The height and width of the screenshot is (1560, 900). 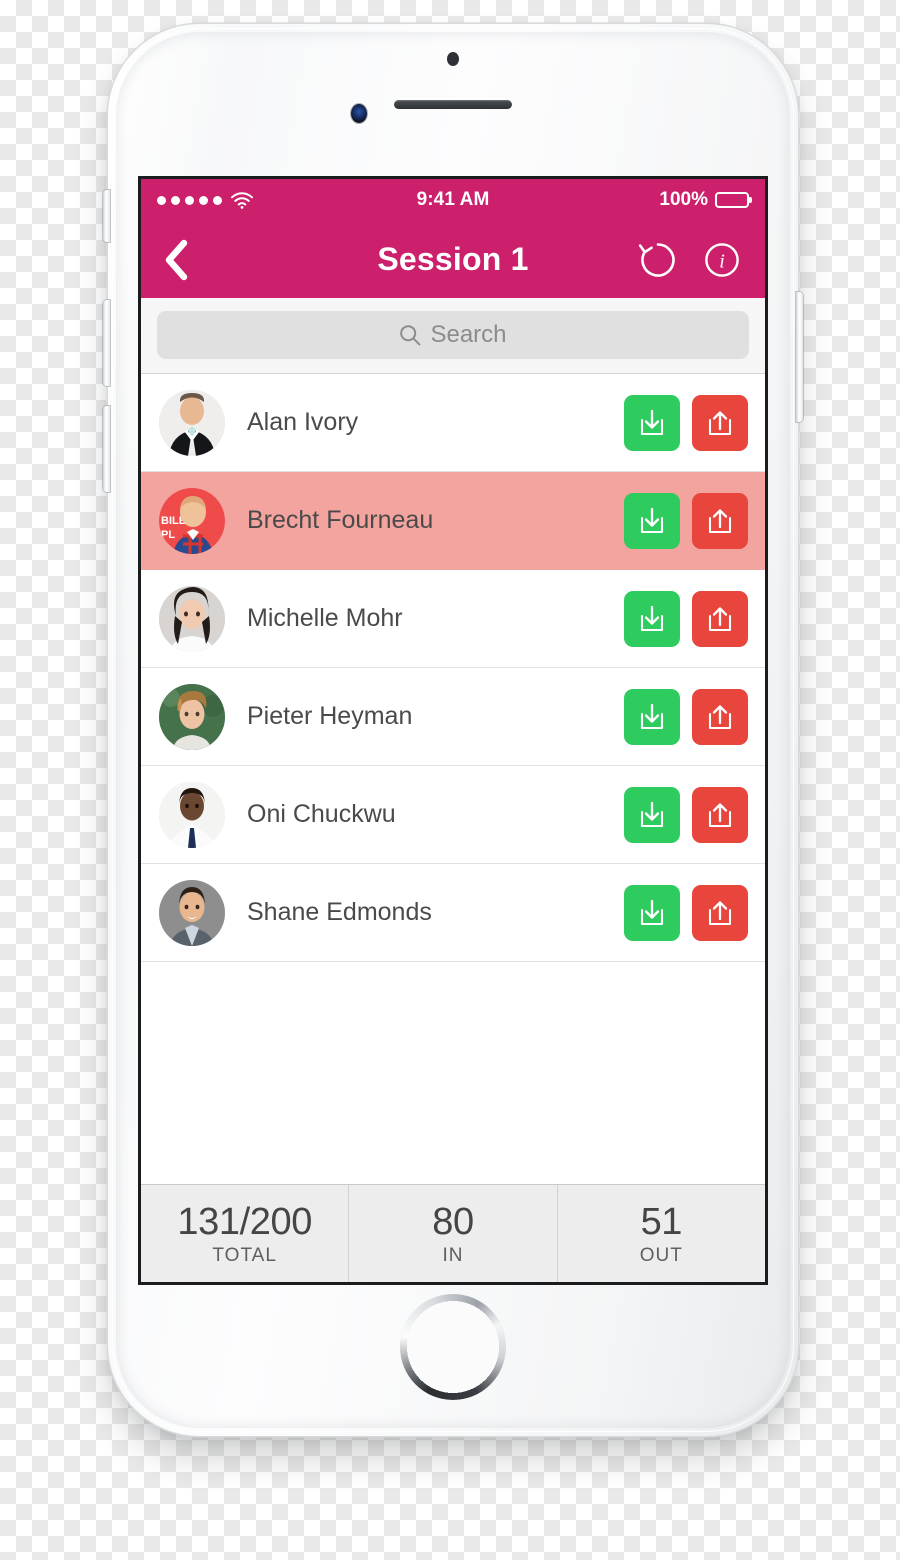 I want to click on battery-icon, so click(x=732, y=200).